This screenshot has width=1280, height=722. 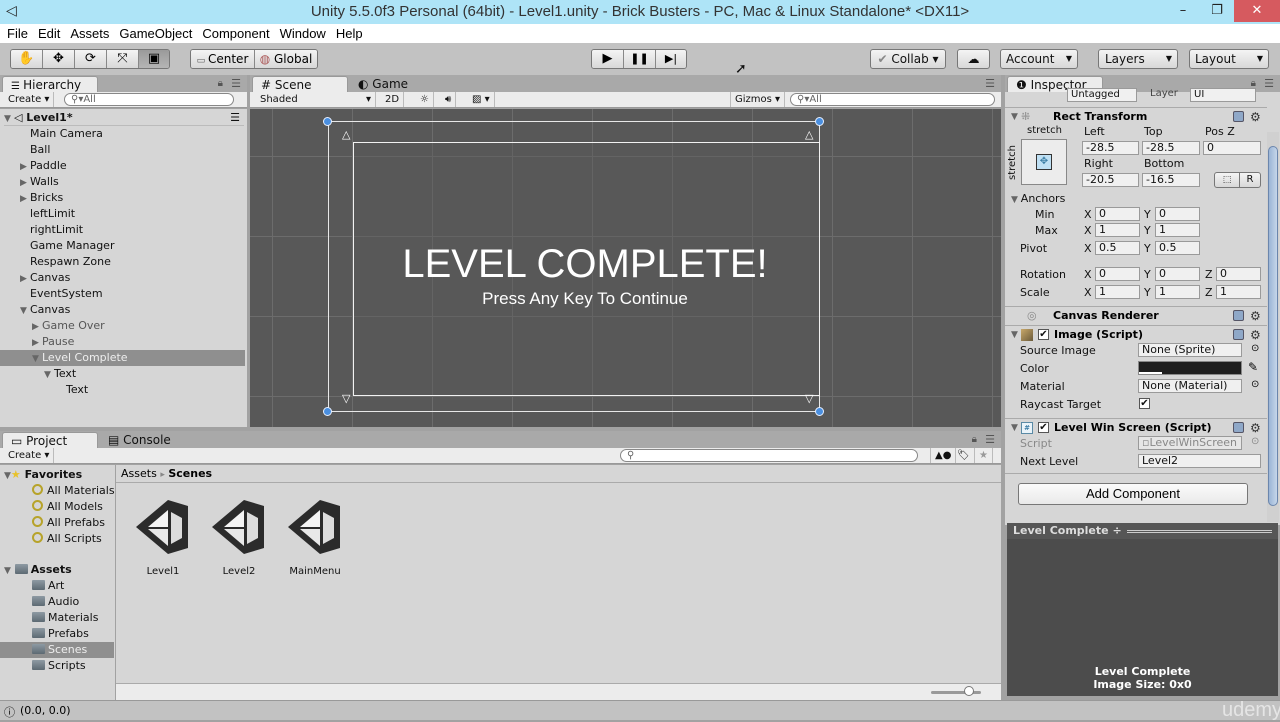 I want to click on rect-tool-icon: ▣, so click(x=154, y=59).